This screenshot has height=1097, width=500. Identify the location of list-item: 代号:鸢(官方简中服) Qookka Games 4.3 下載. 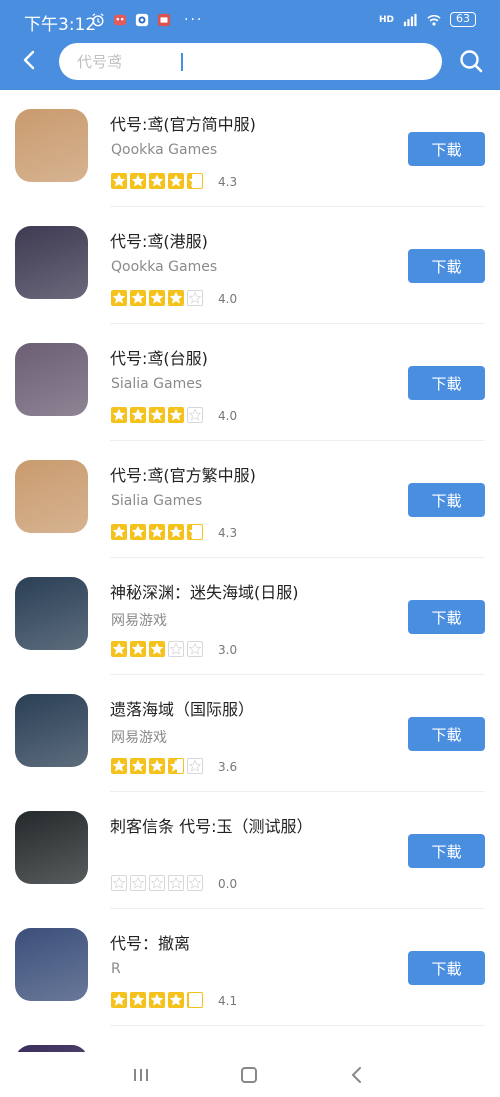
(250, 148).